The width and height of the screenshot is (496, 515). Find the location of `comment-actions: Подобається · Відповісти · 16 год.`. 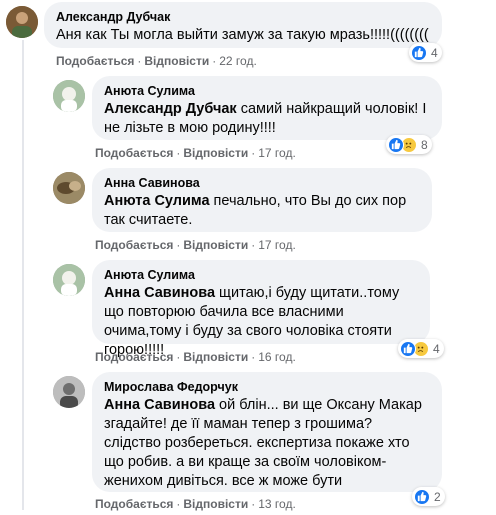

comment-actions: Подобається · Відповісти · 16 год. is located at coordinates (195, 357).